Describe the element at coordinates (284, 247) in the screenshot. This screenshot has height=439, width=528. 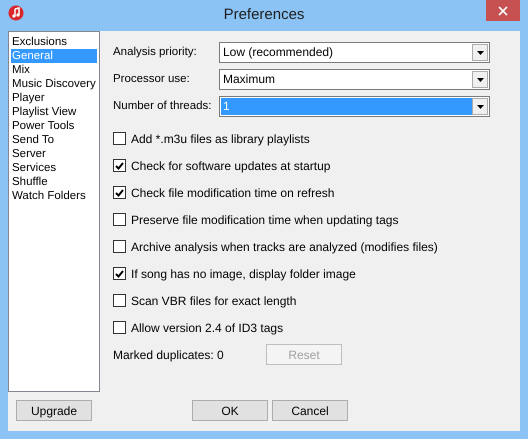
I see `checkbox-label: Archive analysis when tracks are analyzed (modifies files)` at that location.